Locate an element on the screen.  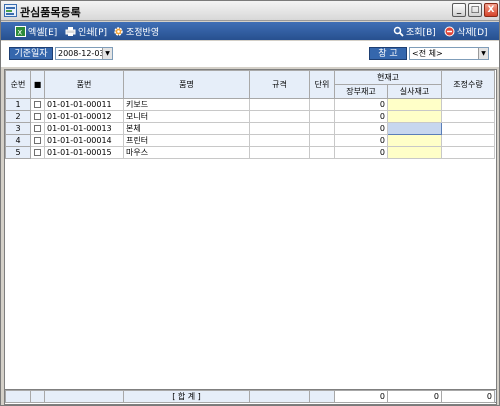
totals-table: [ 합 계 ] 0 0 0 is located at coordinates (250, 396).